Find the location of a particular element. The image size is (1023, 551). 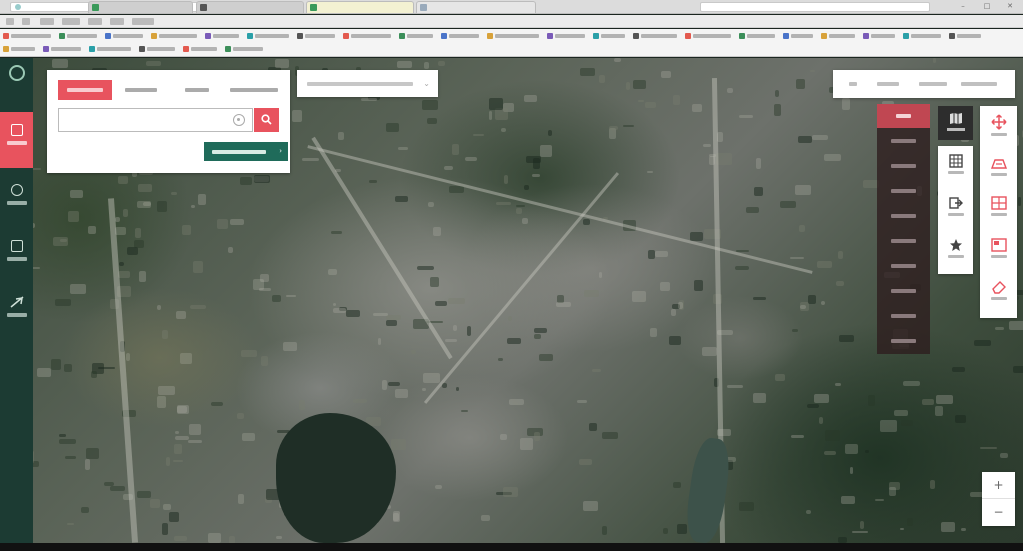

roadview-button is located at coordinates (998, 166).